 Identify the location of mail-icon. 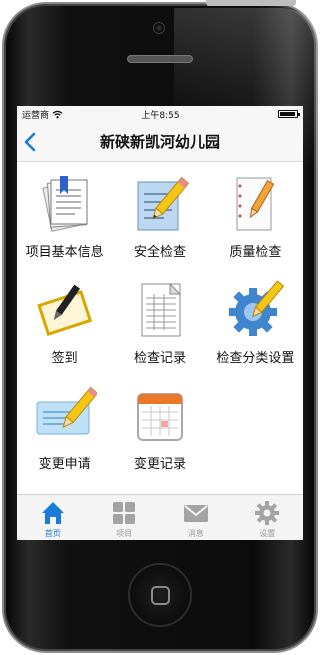
(195, 513).